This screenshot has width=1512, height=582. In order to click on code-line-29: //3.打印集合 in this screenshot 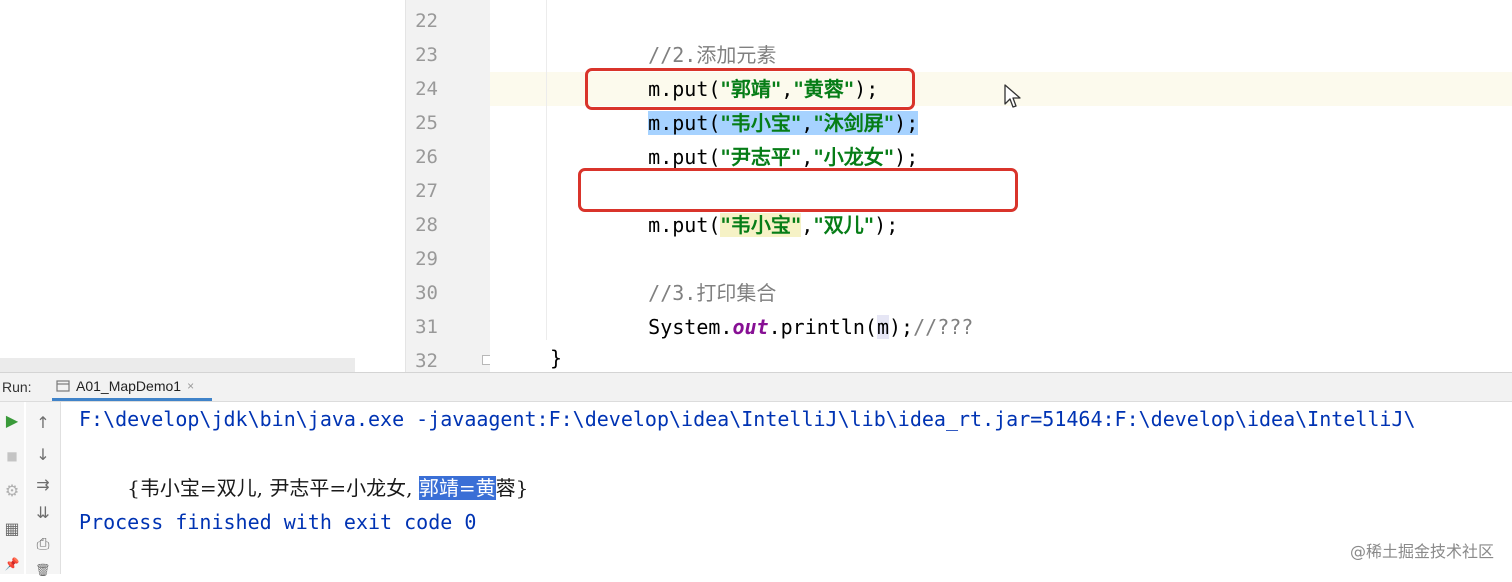, I will do `click(688, 273)`.